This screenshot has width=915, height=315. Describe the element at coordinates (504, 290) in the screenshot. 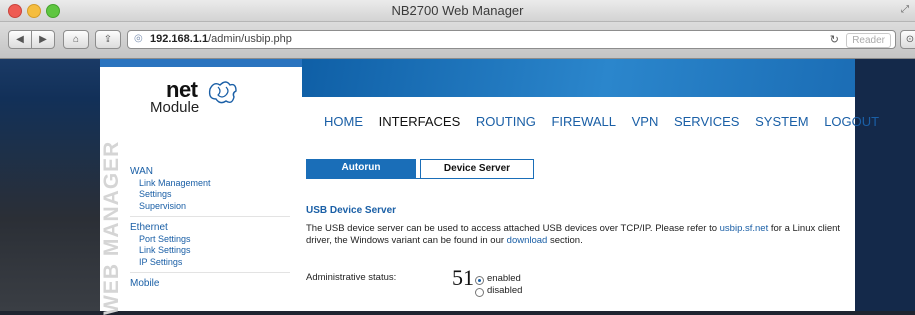

I see `radio-disabled-label: disabled` at that location.